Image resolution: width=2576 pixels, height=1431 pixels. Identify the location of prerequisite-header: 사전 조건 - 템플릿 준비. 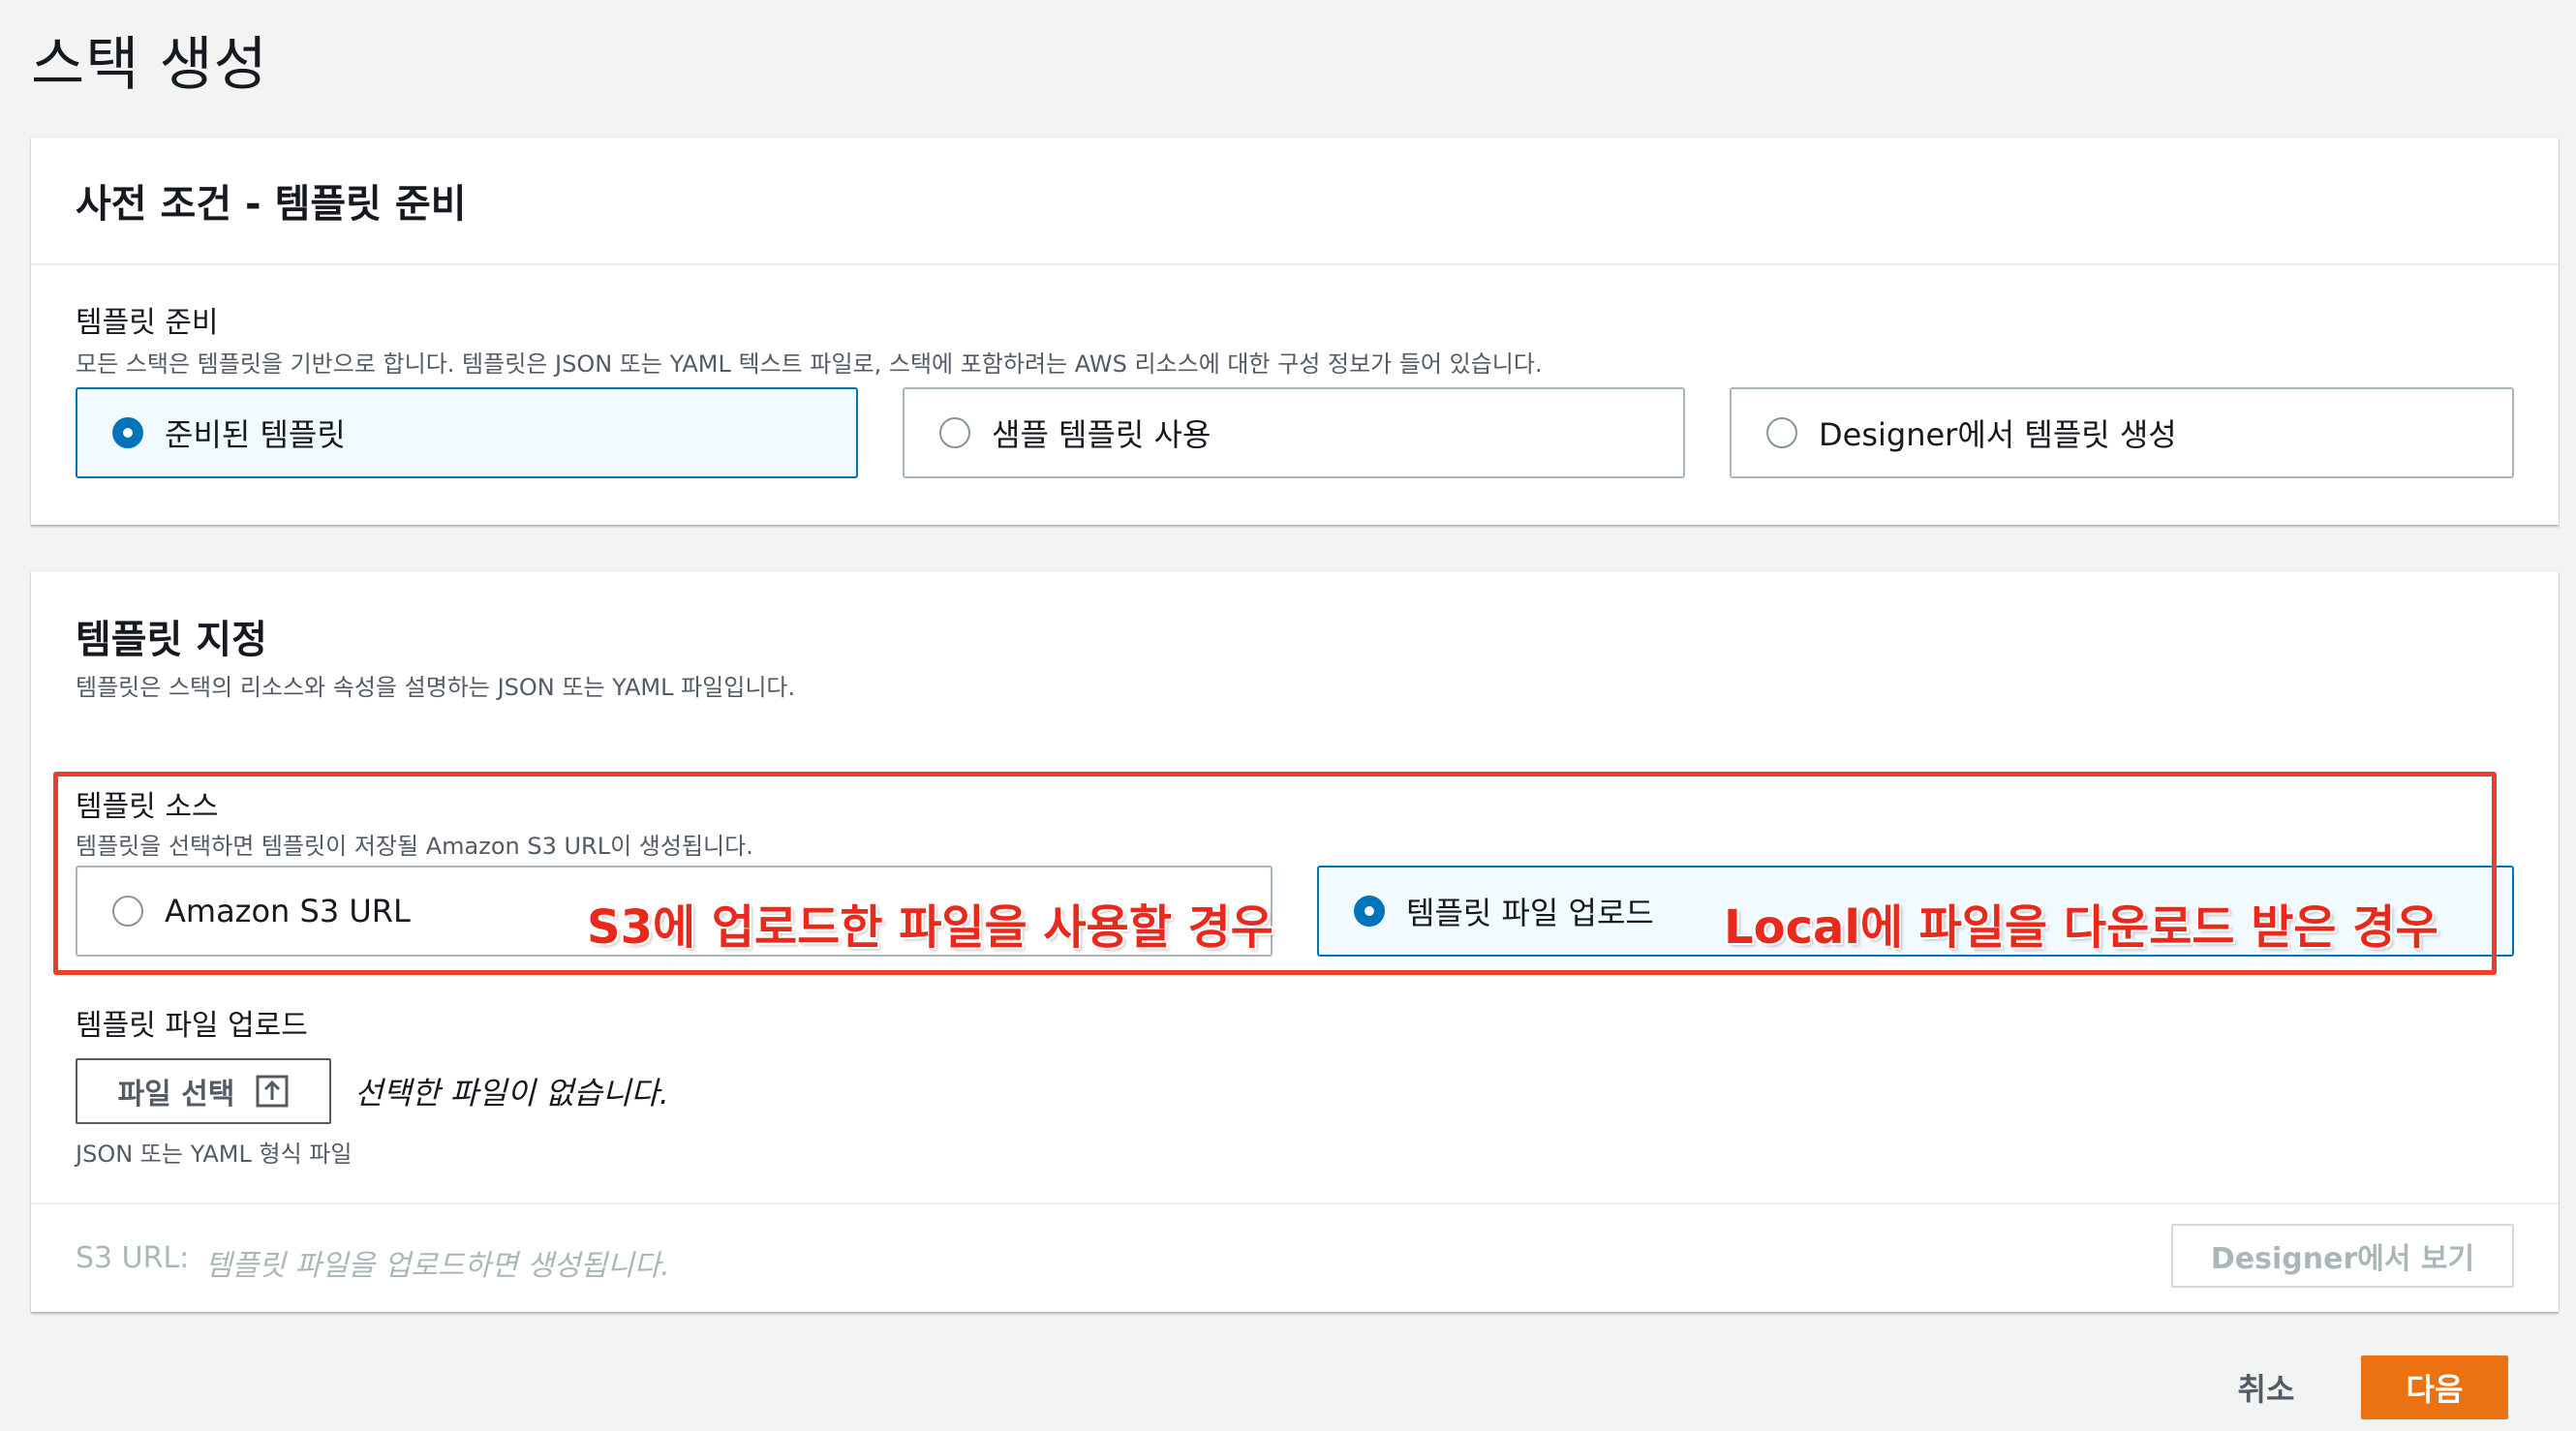
(1295, 201).